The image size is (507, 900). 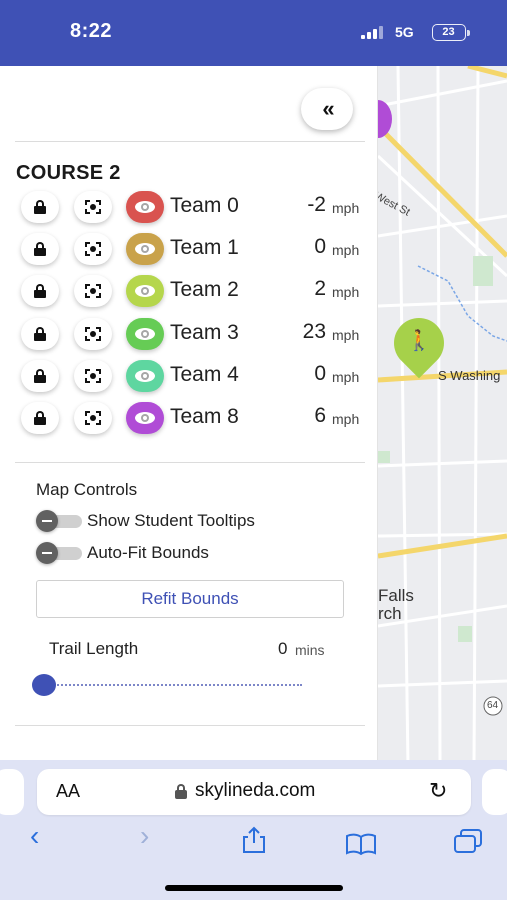 What do you see at coordinates (310, 650) in the screenshot?
I see `trail-length-unit: mins` at bounding box center [310, 650].